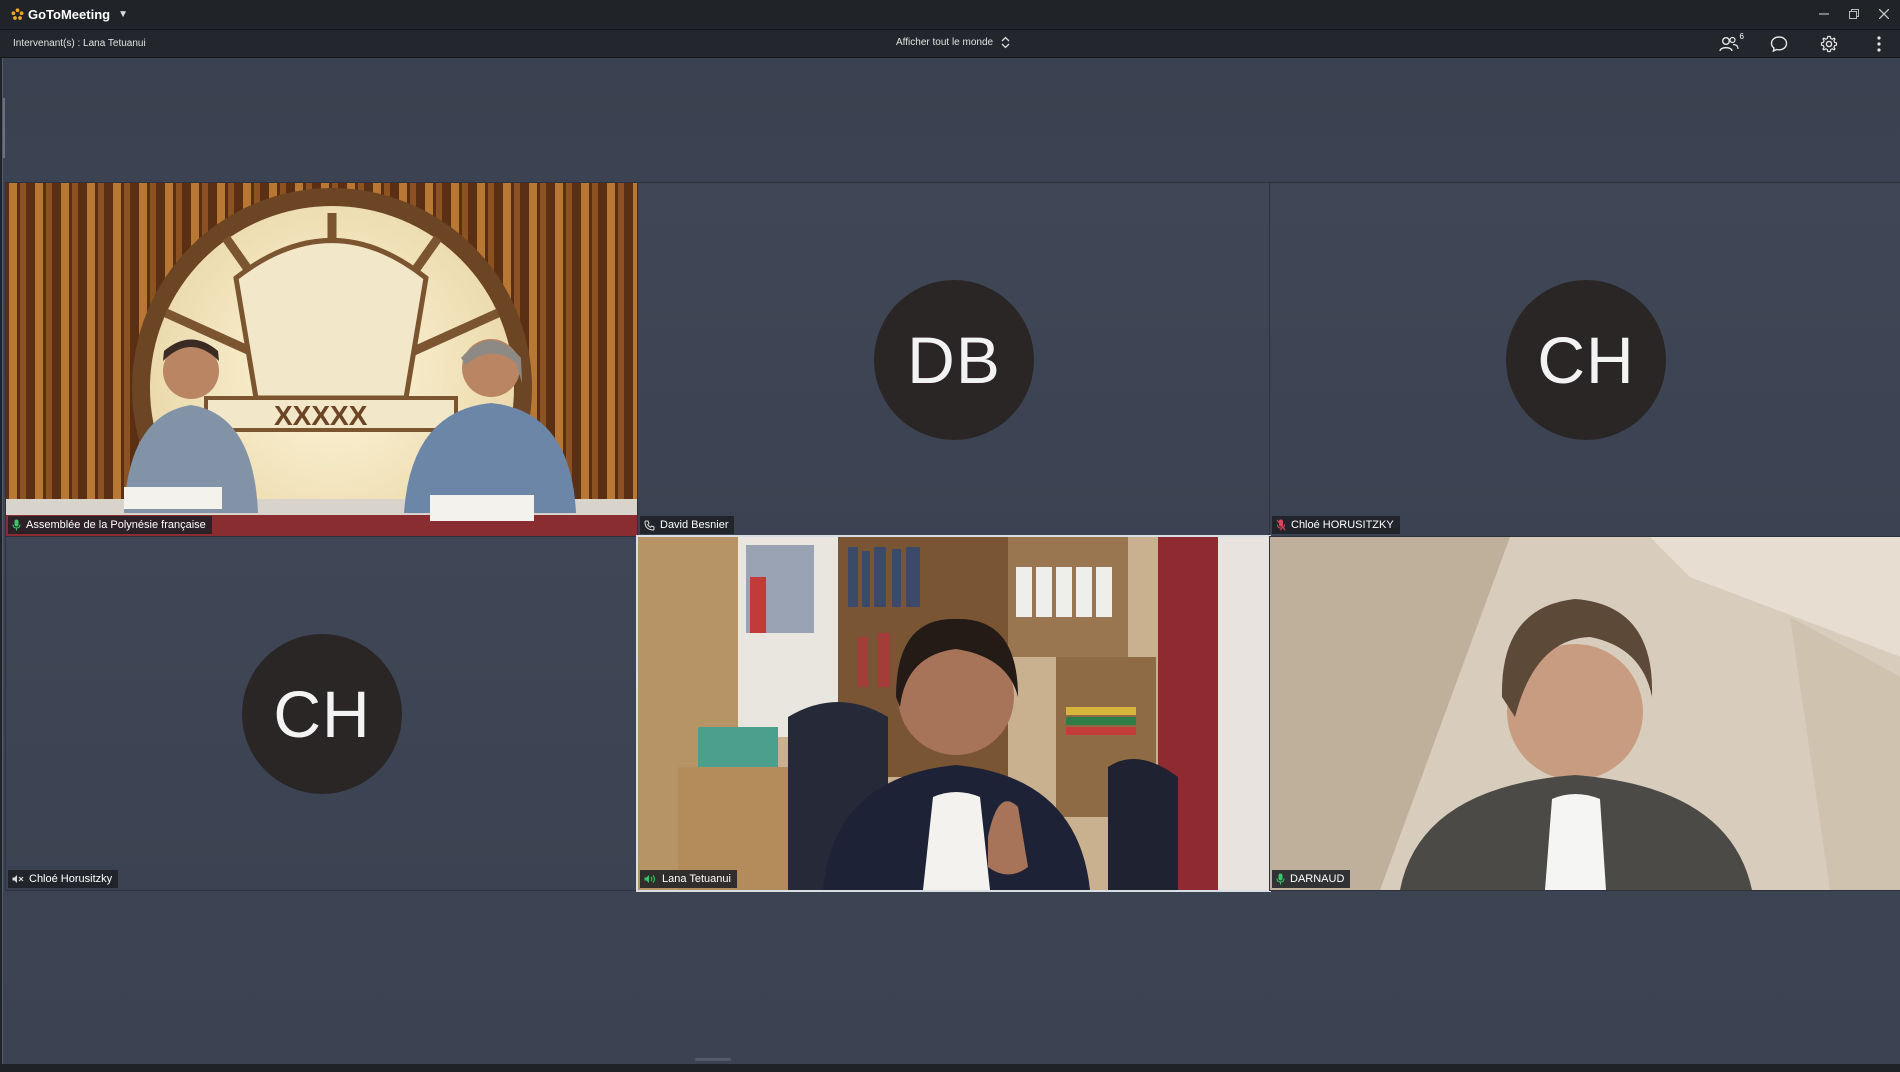 This screenshot has width=1900, height=1072. Describe the element at coordinates (114, 43) in the screenshot. I see `speakers-value: Lana Tetuanui` at that location.